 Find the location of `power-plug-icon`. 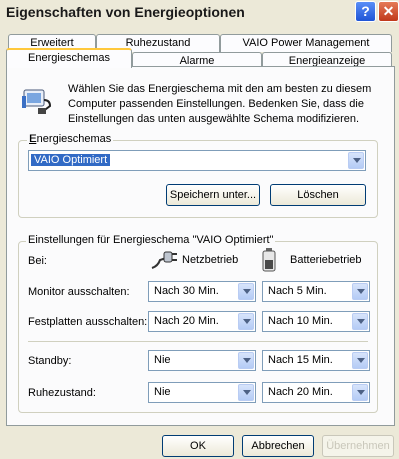

power-plug-icon is located at coordinates (164, 260).